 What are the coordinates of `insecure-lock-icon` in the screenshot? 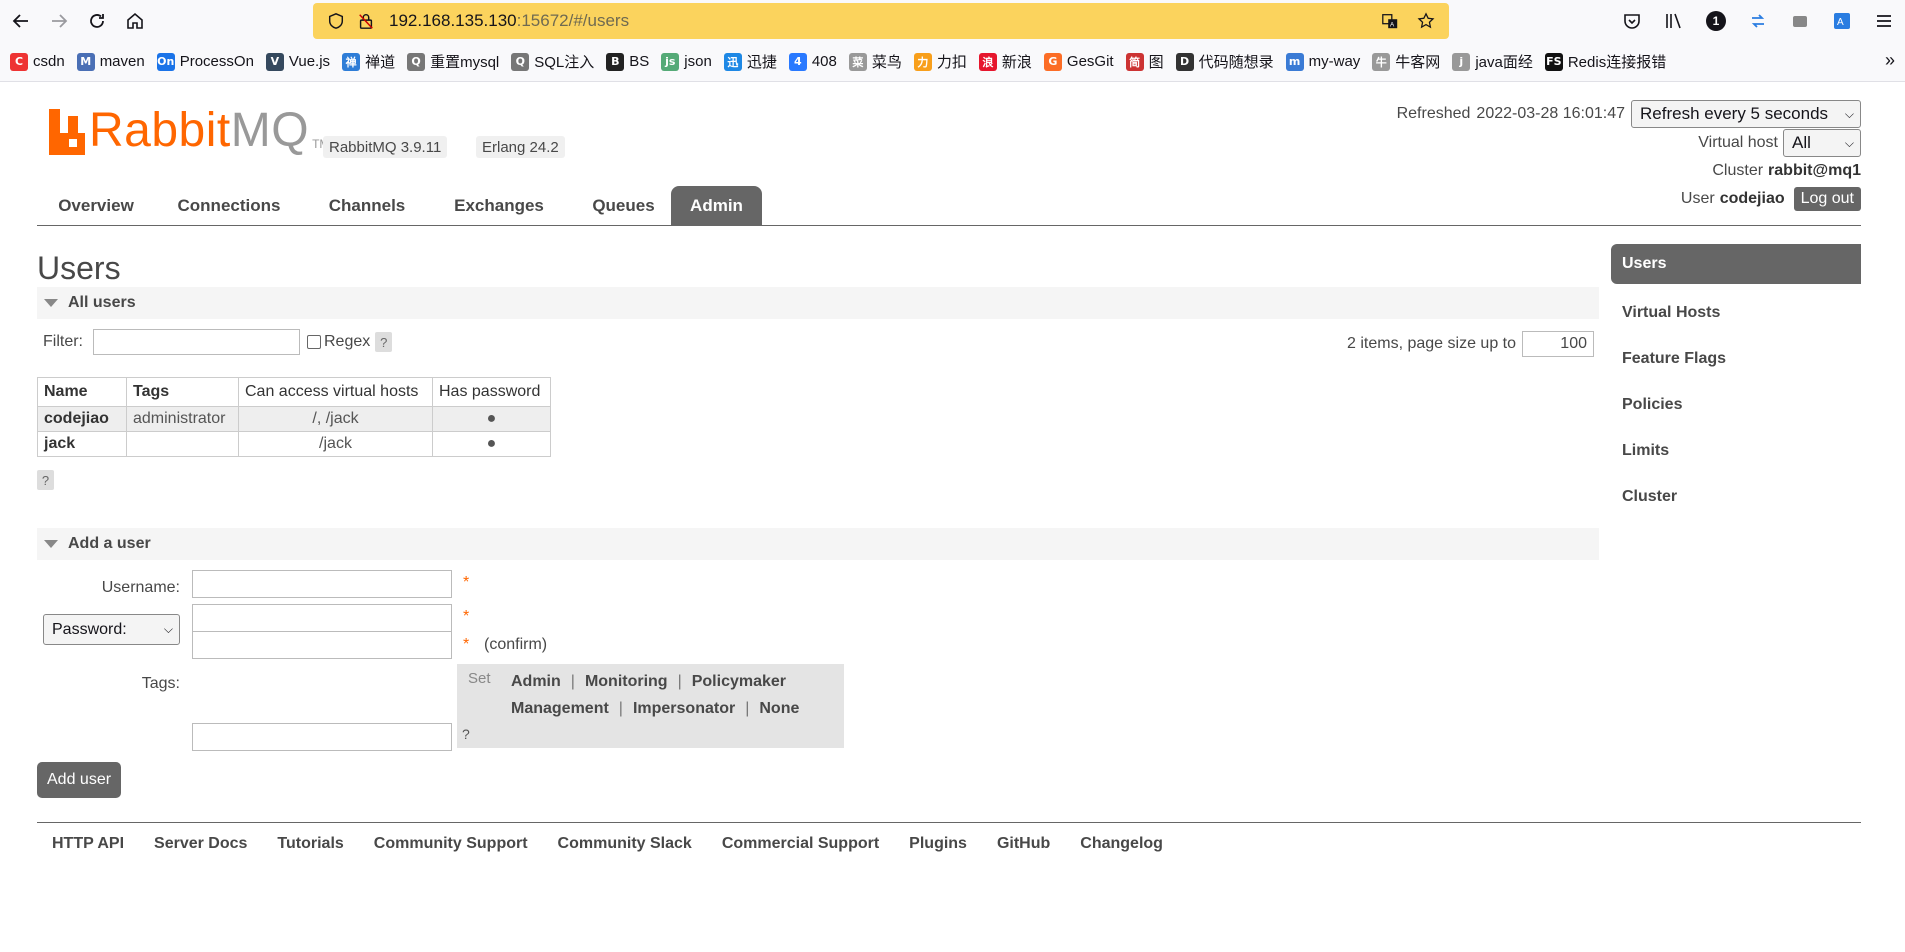 It's located at (366, 21).